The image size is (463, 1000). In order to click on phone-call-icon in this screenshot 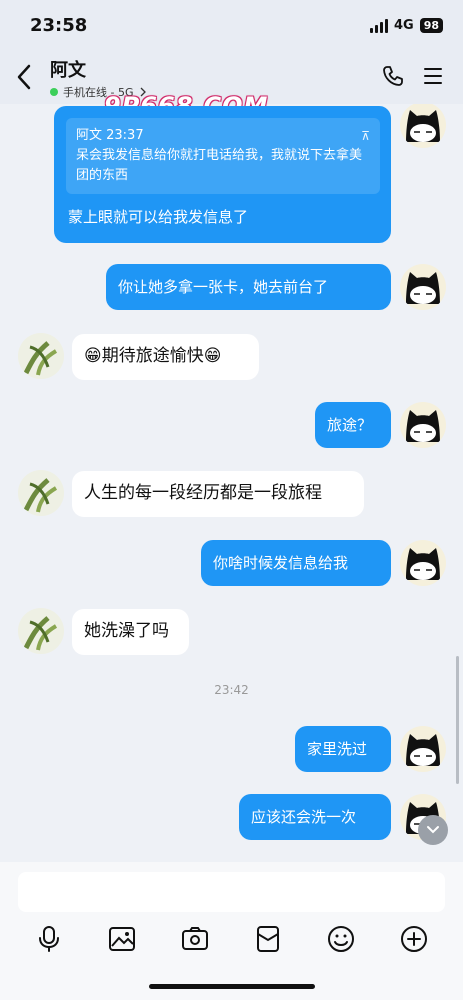, I will do `click(393, 78)`.